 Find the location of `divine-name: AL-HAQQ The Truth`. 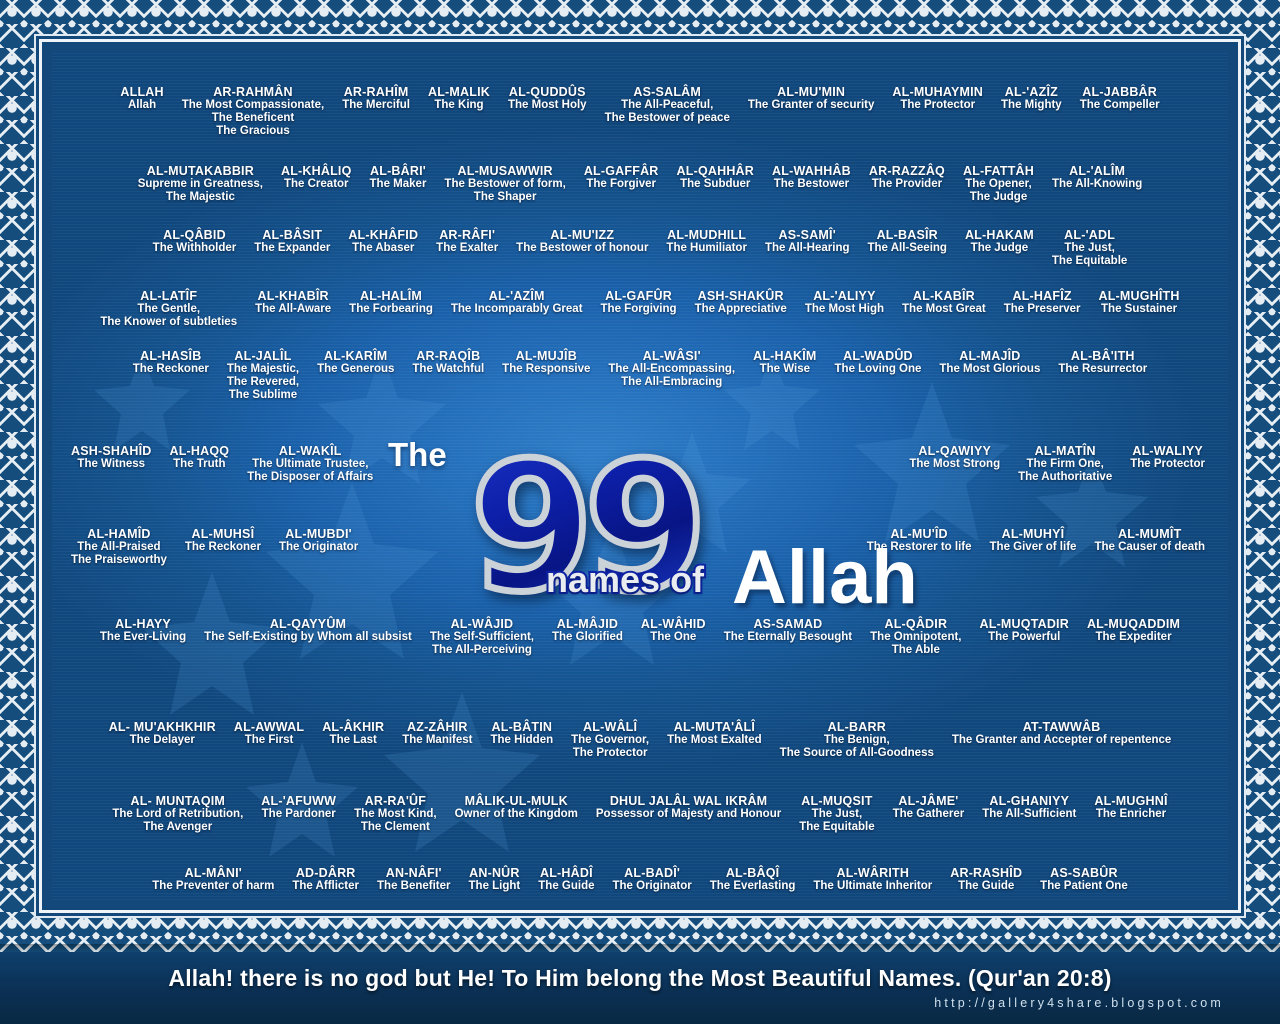

divine-name: AL-HAQQ The Truth is located at coordinates (199, 457).